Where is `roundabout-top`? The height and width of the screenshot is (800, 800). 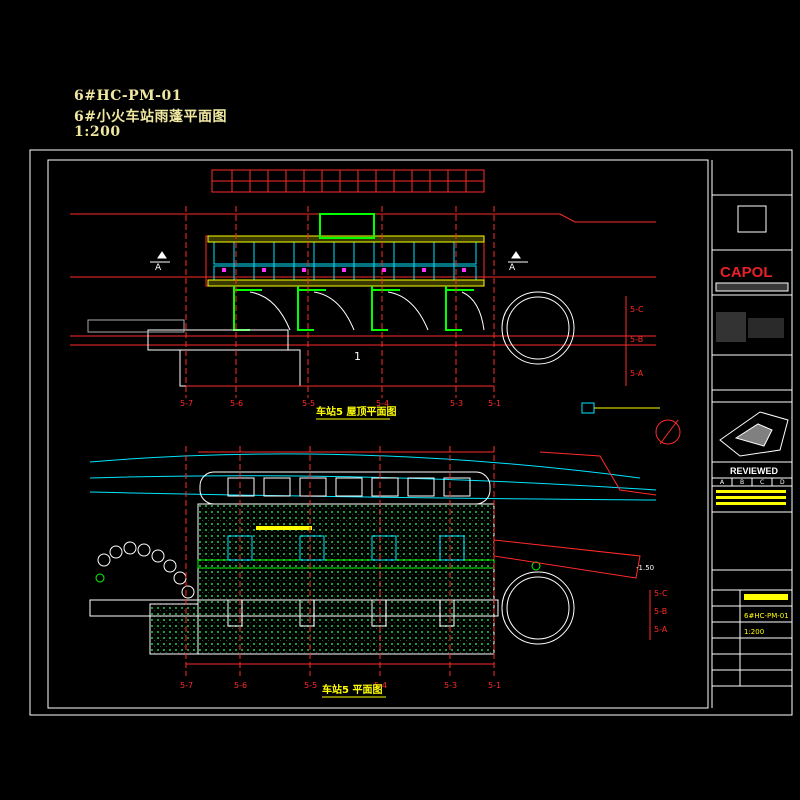
roundabout-top is located at coordinates (538, 328).